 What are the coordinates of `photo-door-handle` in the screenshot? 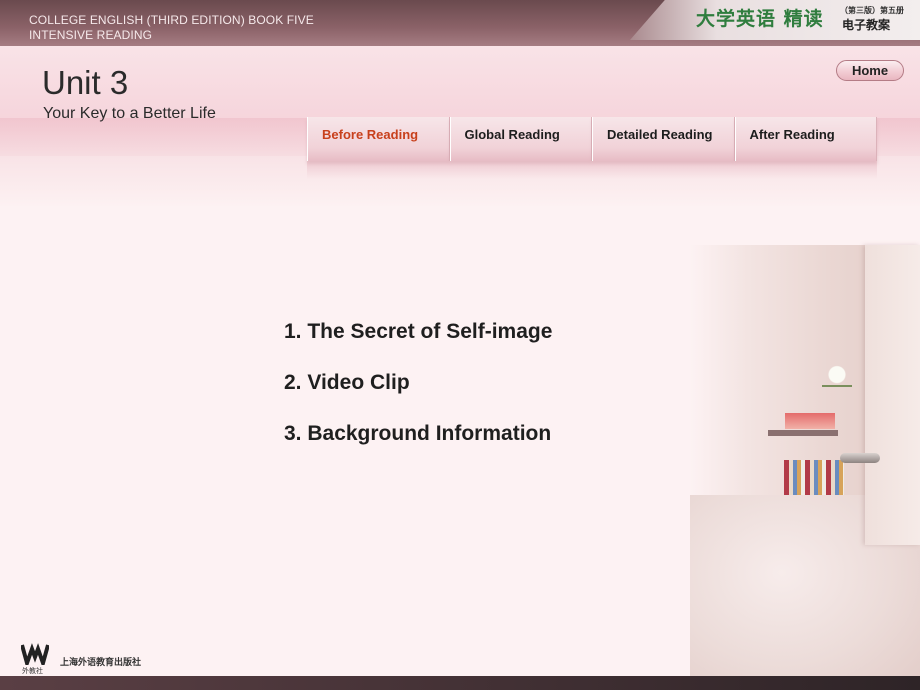 It's located at (860, 458).